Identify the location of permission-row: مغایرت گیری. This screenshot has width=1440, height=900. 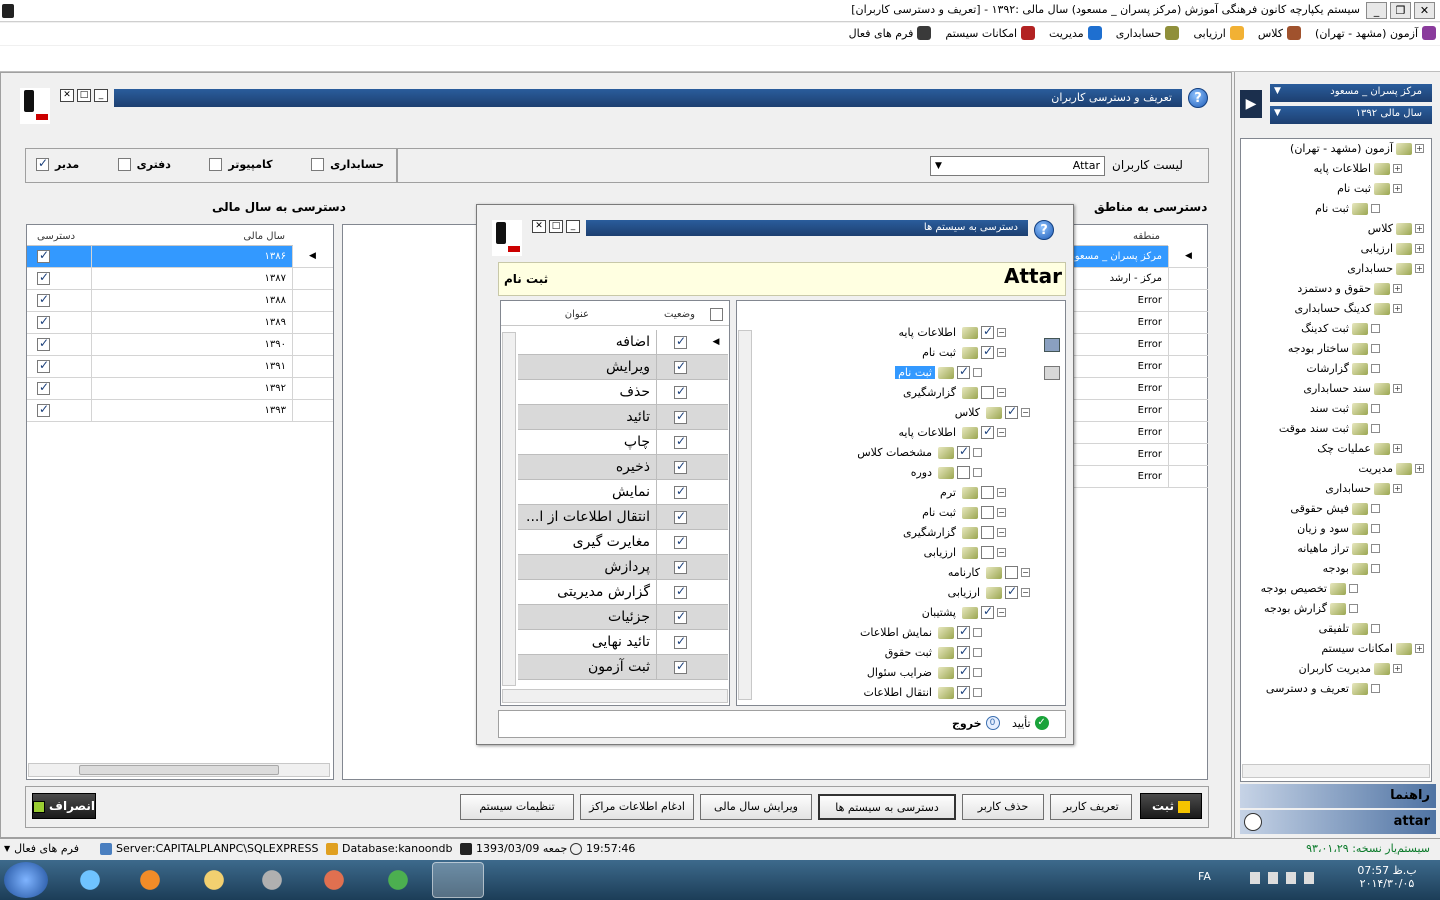
(623, 542).